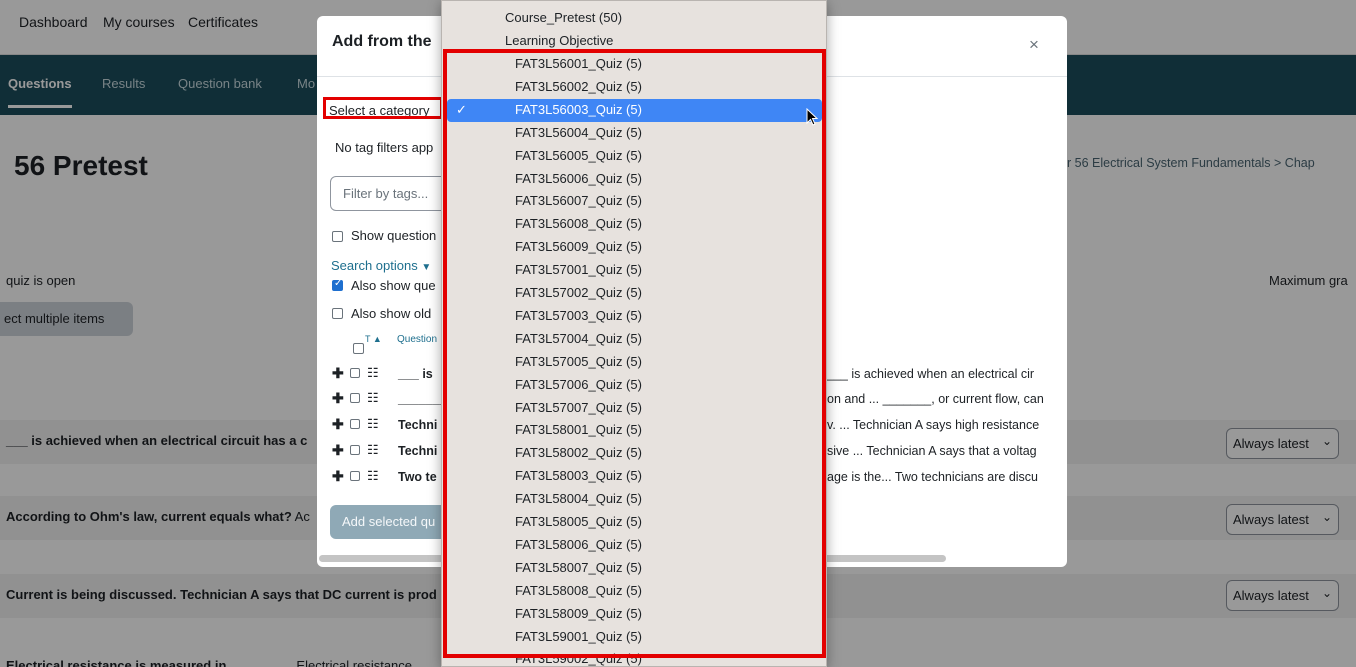 This screenshot has width=1356, height=667. What do you see at coordinates (578, 63) in the screenshot?
I see `dropdown-option-label: FAT3L56001_Quiz (5)` at bounding box center [578, 63].